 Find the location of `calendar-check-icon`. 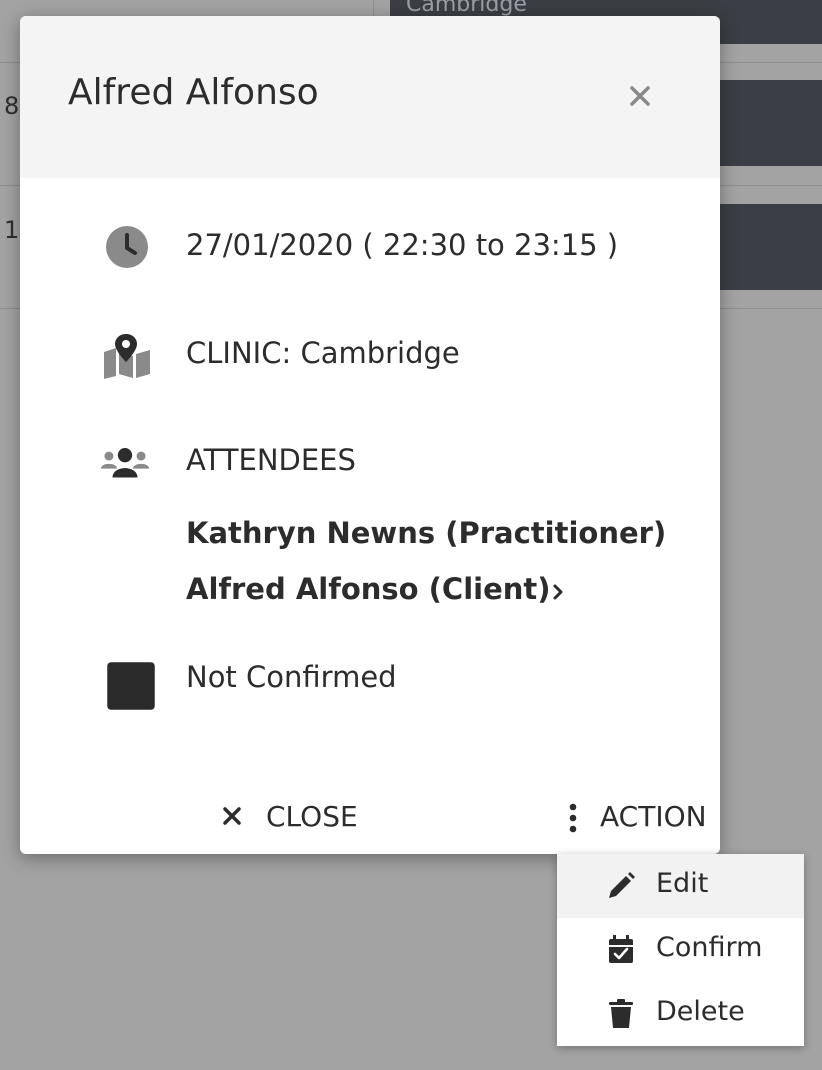

calendar-check-icon is located at coordinates (621, 949).